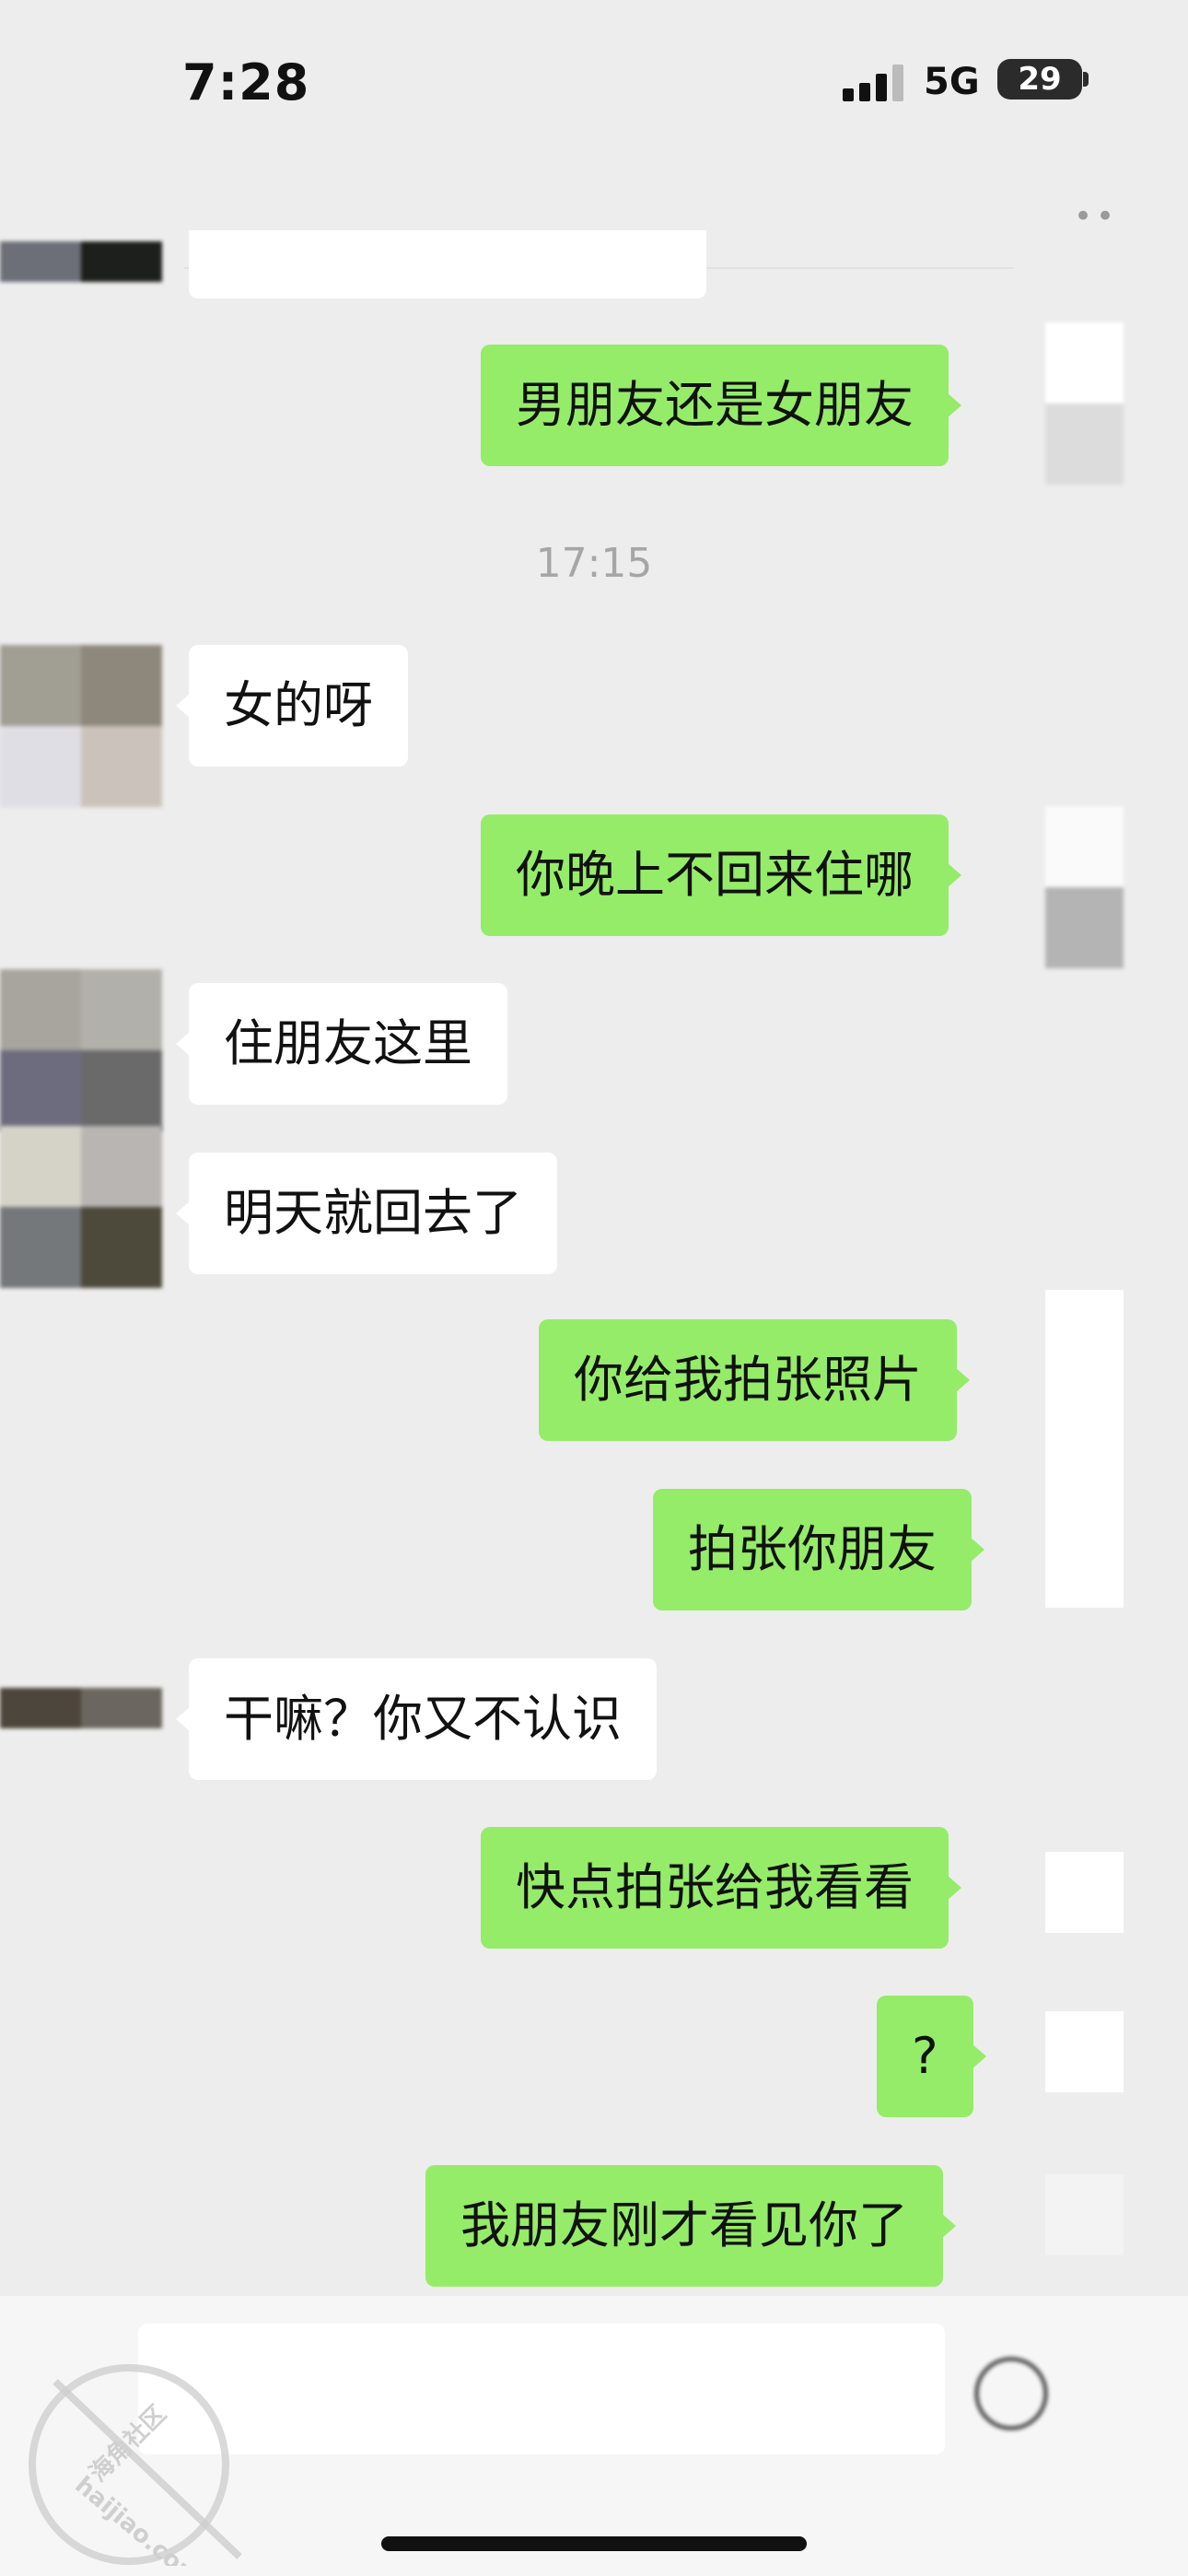  I want to click on home-indicator, so click(594, 2543).